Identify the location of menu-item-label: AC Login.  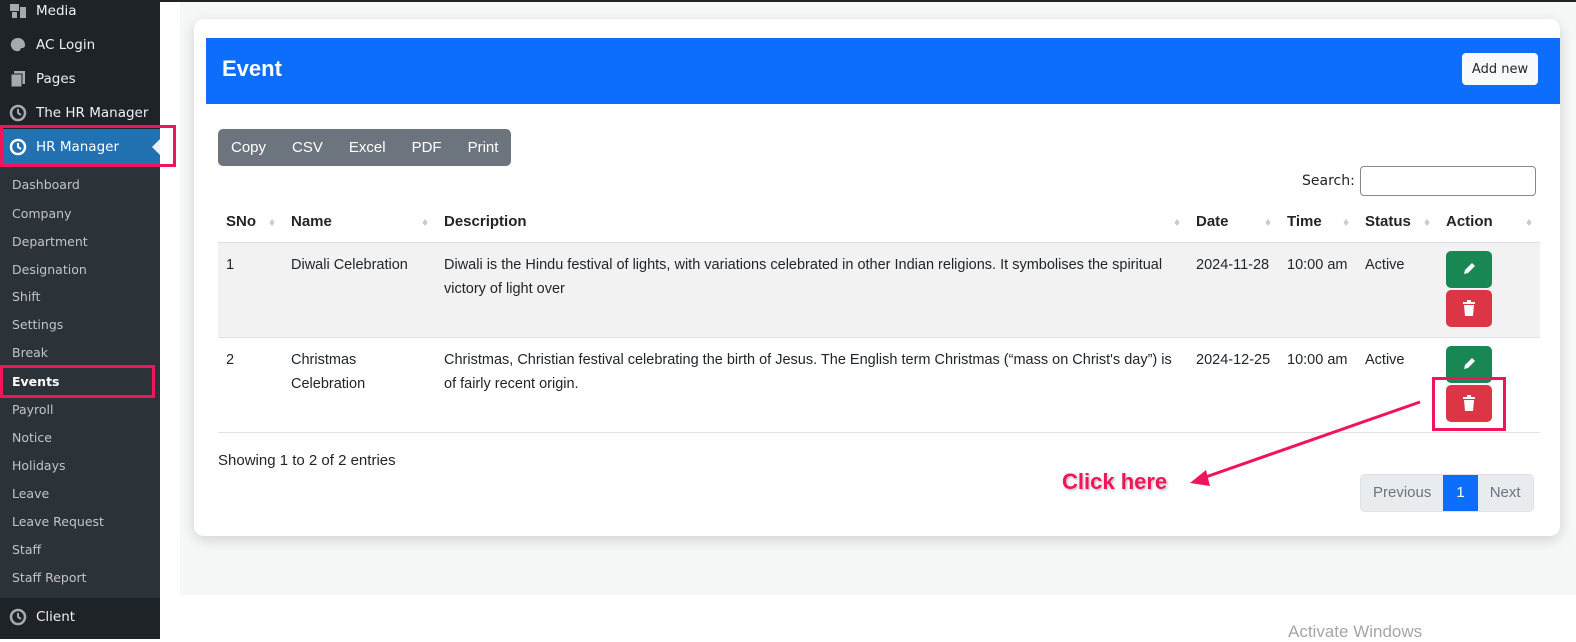
(66, 45).